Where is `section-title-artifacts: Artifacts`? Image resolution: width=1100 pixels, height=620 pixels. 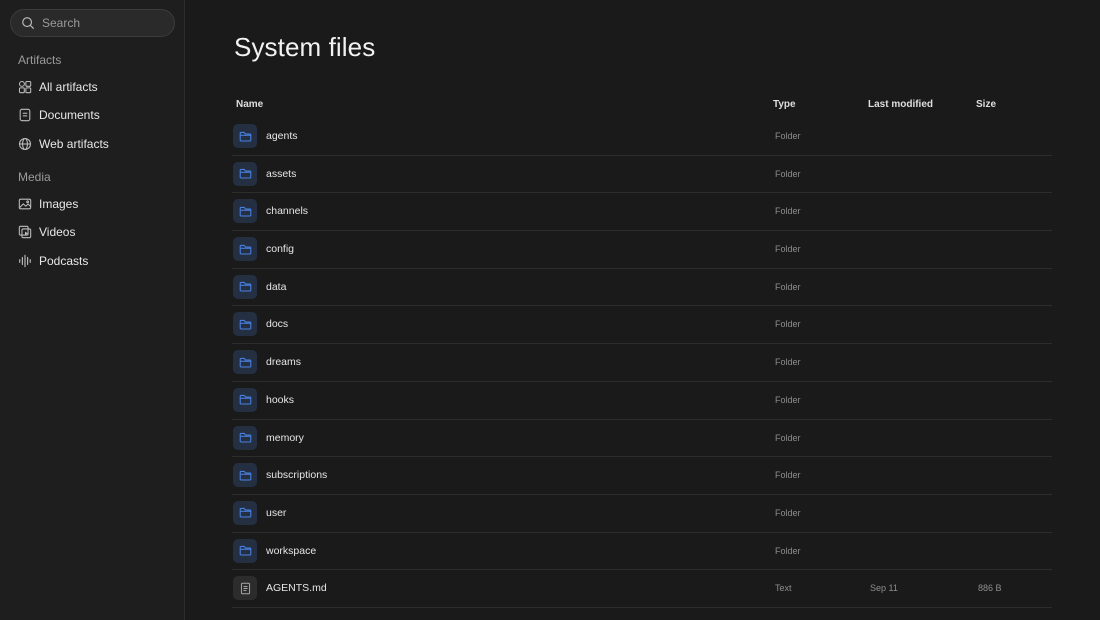
section-title-artifacts: Artifacts is located at coordinates (40, 60).